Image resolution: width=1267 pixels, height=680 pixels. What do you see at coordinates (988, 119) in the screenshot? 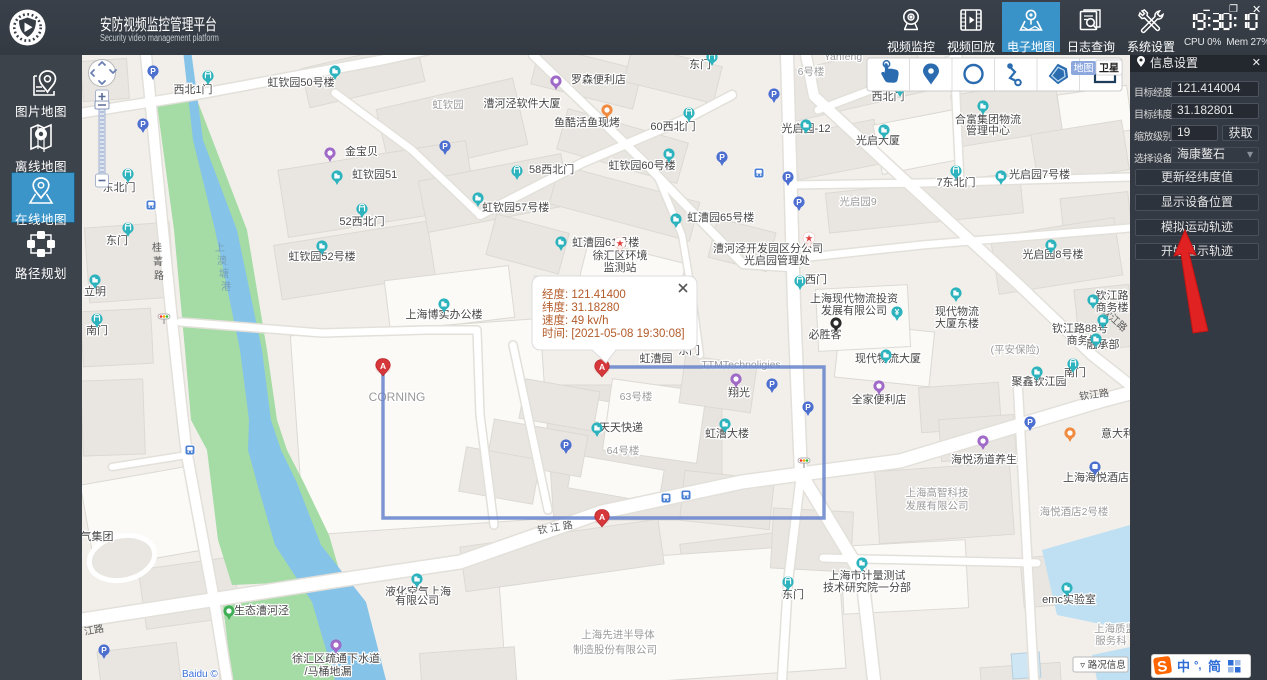
I see `svg-text: 合富集团物流` at bounding box center [988, 119].